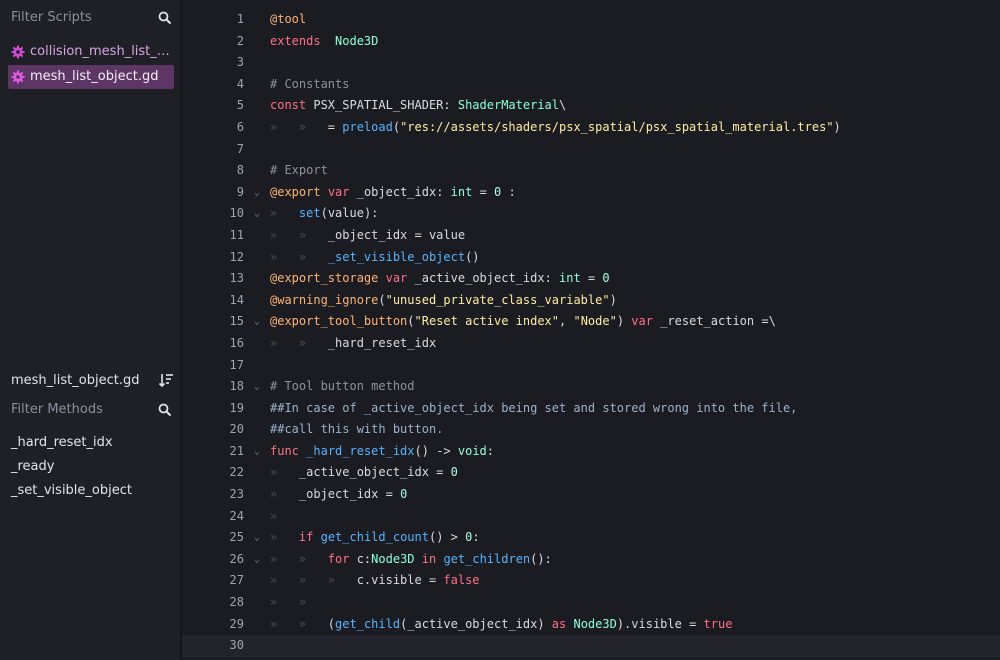 The height and width of the screenshot is (660, 1000). Describe the element at coordinates (591, 430) in the screenshot. I see `code-line: 20 ##call this with button.` at that location.